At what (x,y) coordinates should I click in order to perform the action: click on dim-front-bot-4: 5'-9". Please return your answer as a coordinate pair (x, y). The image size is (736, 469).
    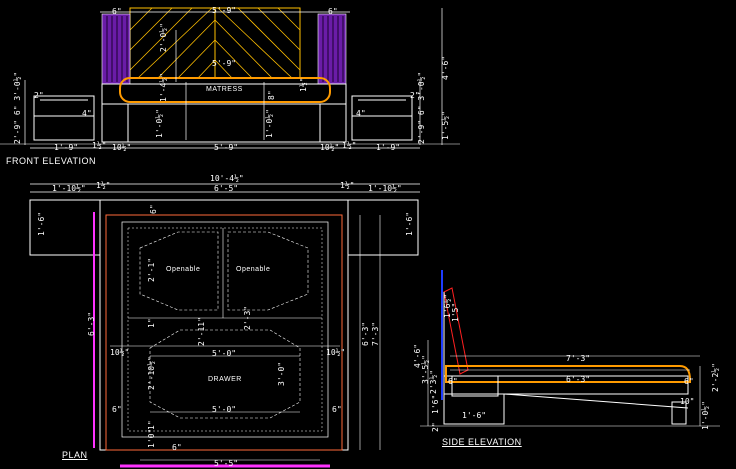
    Looking at the image, I should click on (226, 147).